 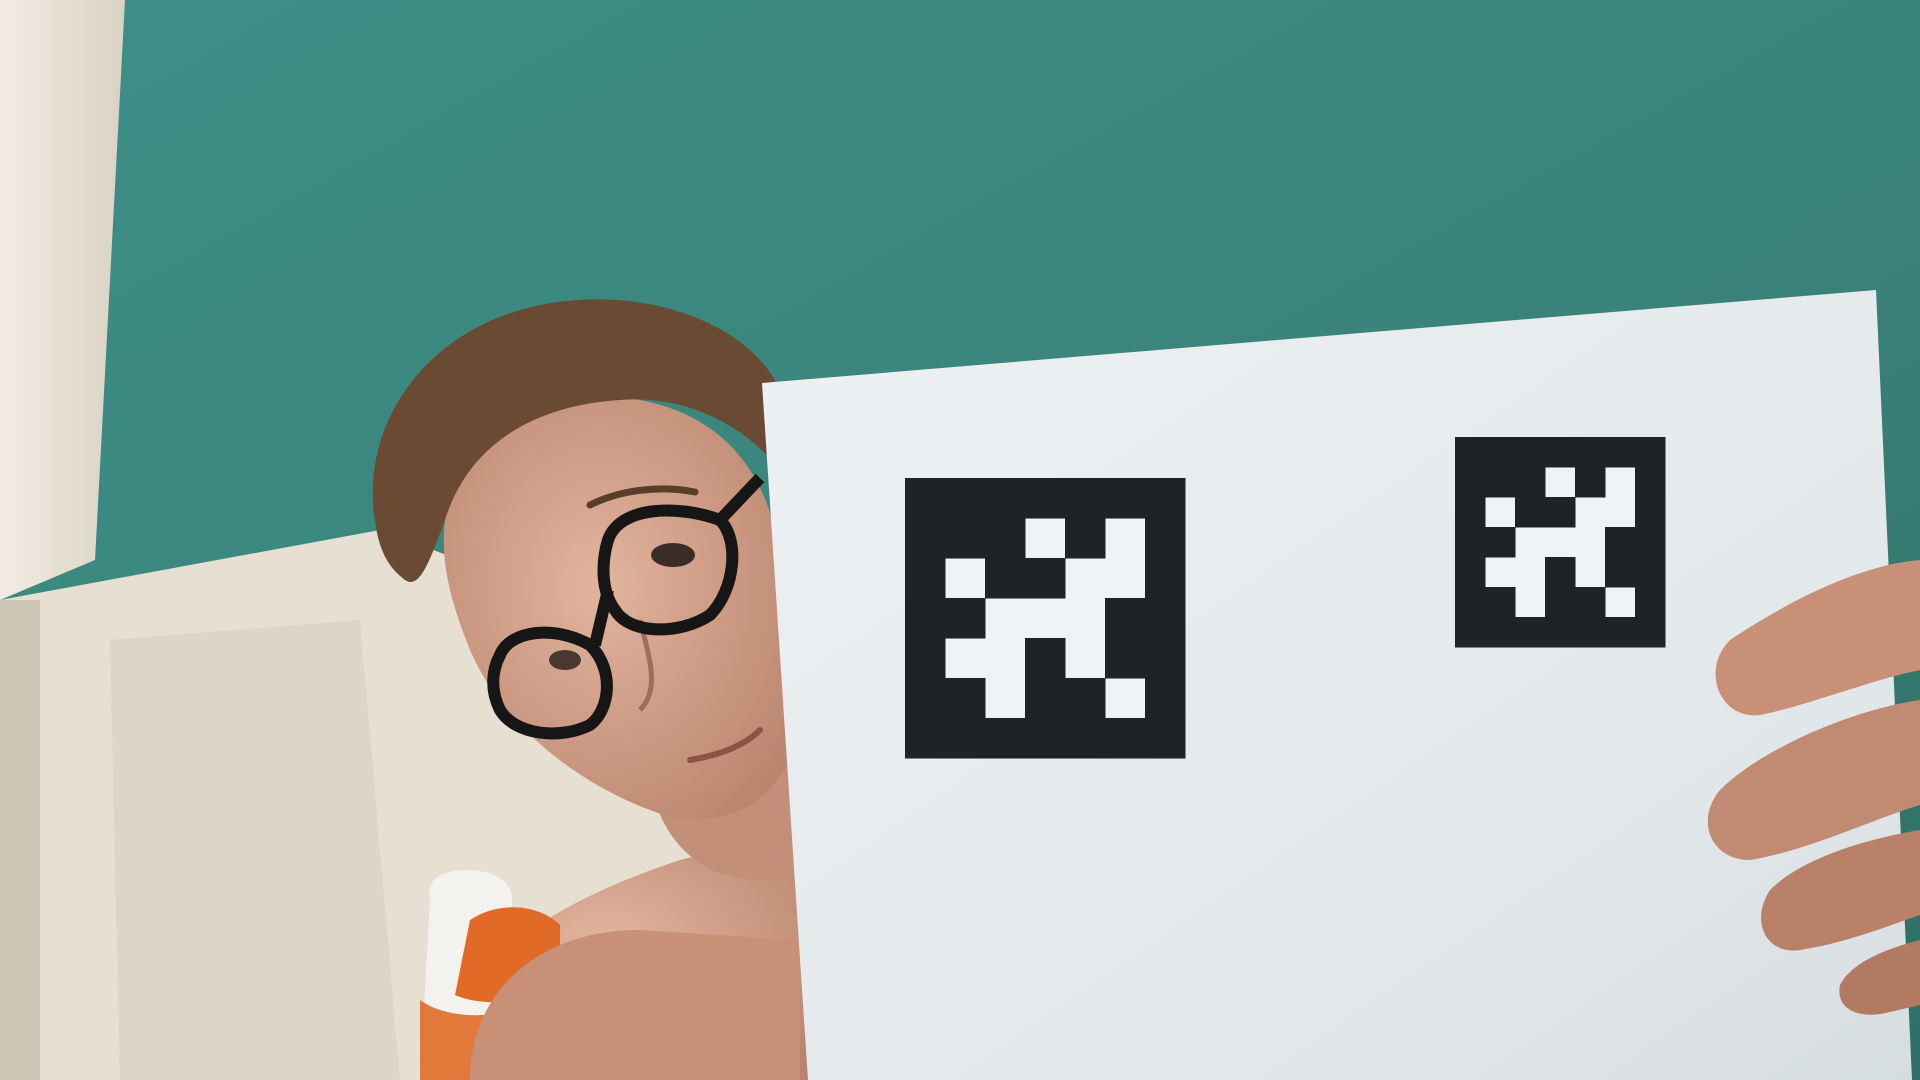 I want to click on eye-left, so click(x=565, y=660).